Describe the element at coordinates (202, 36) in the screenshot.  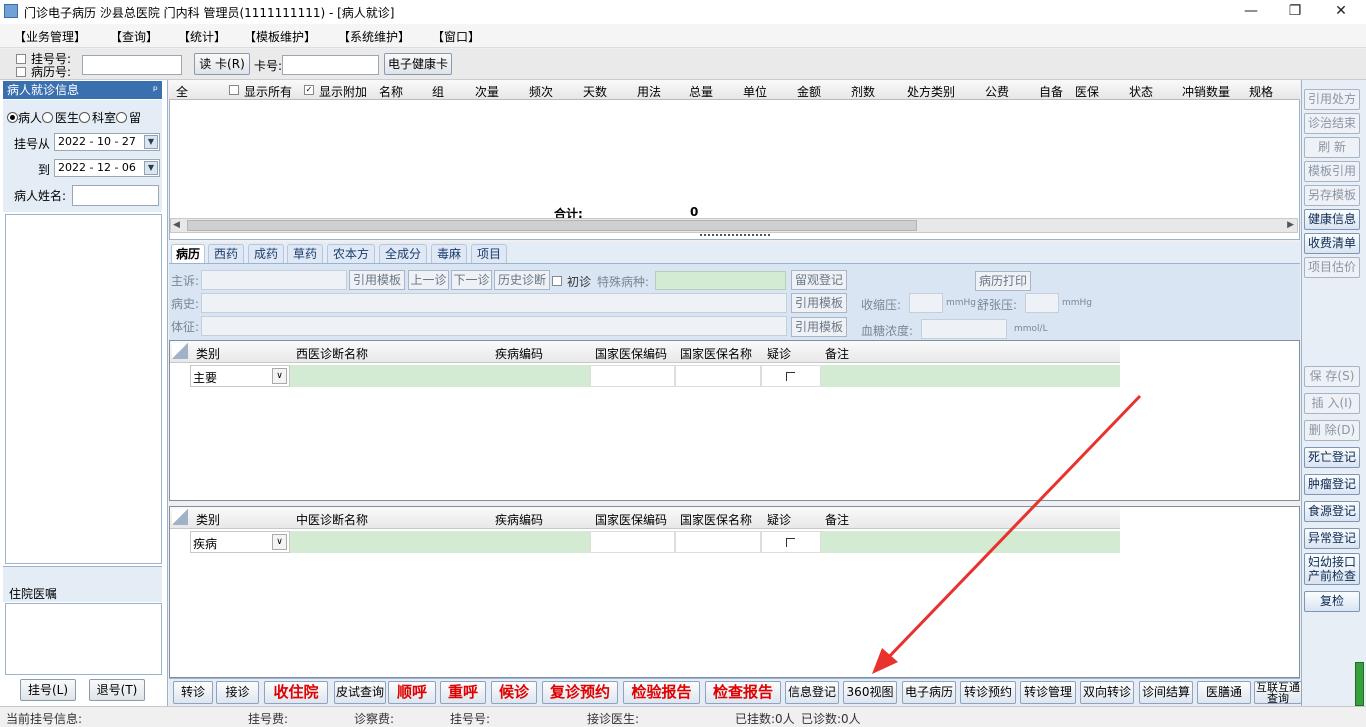
I see `menu-stats: 【统计】` at that location.